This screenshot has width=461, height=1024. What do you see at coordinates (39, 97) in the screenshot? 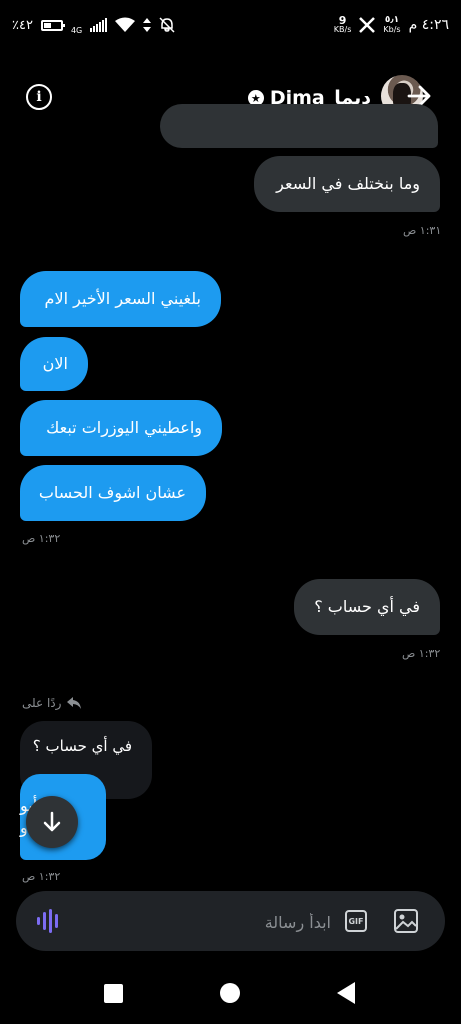
I see `info-icon: i` at bounding box center [39, 97].